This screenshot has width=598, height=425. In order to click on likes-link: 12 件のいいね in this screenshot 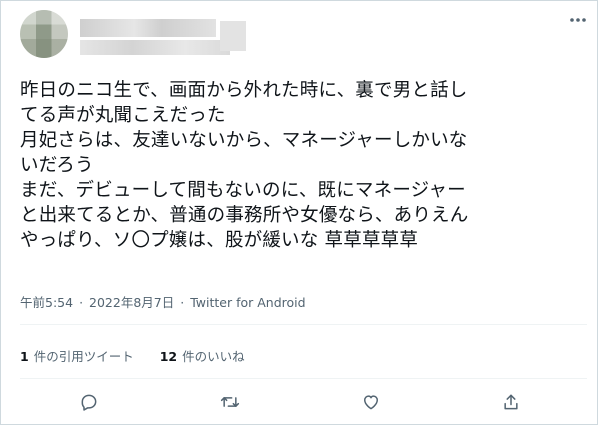, I will do `click(202, 355)`.